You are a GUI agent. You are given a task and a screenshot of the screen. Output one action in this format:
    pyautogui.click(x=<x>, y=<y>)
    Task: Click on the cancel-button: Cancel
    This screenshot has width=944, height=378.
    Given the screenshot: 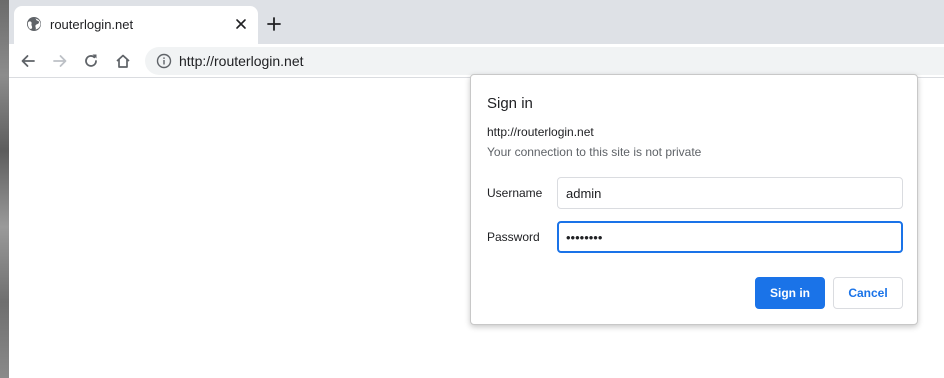 What is the action you would take?
    pyautogui.click(x=868, y=293)
    